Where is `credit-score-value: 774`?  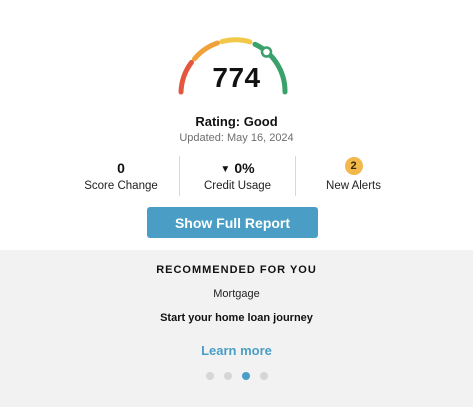 credit-score-value: 774 is located at coordinates (236, 77).